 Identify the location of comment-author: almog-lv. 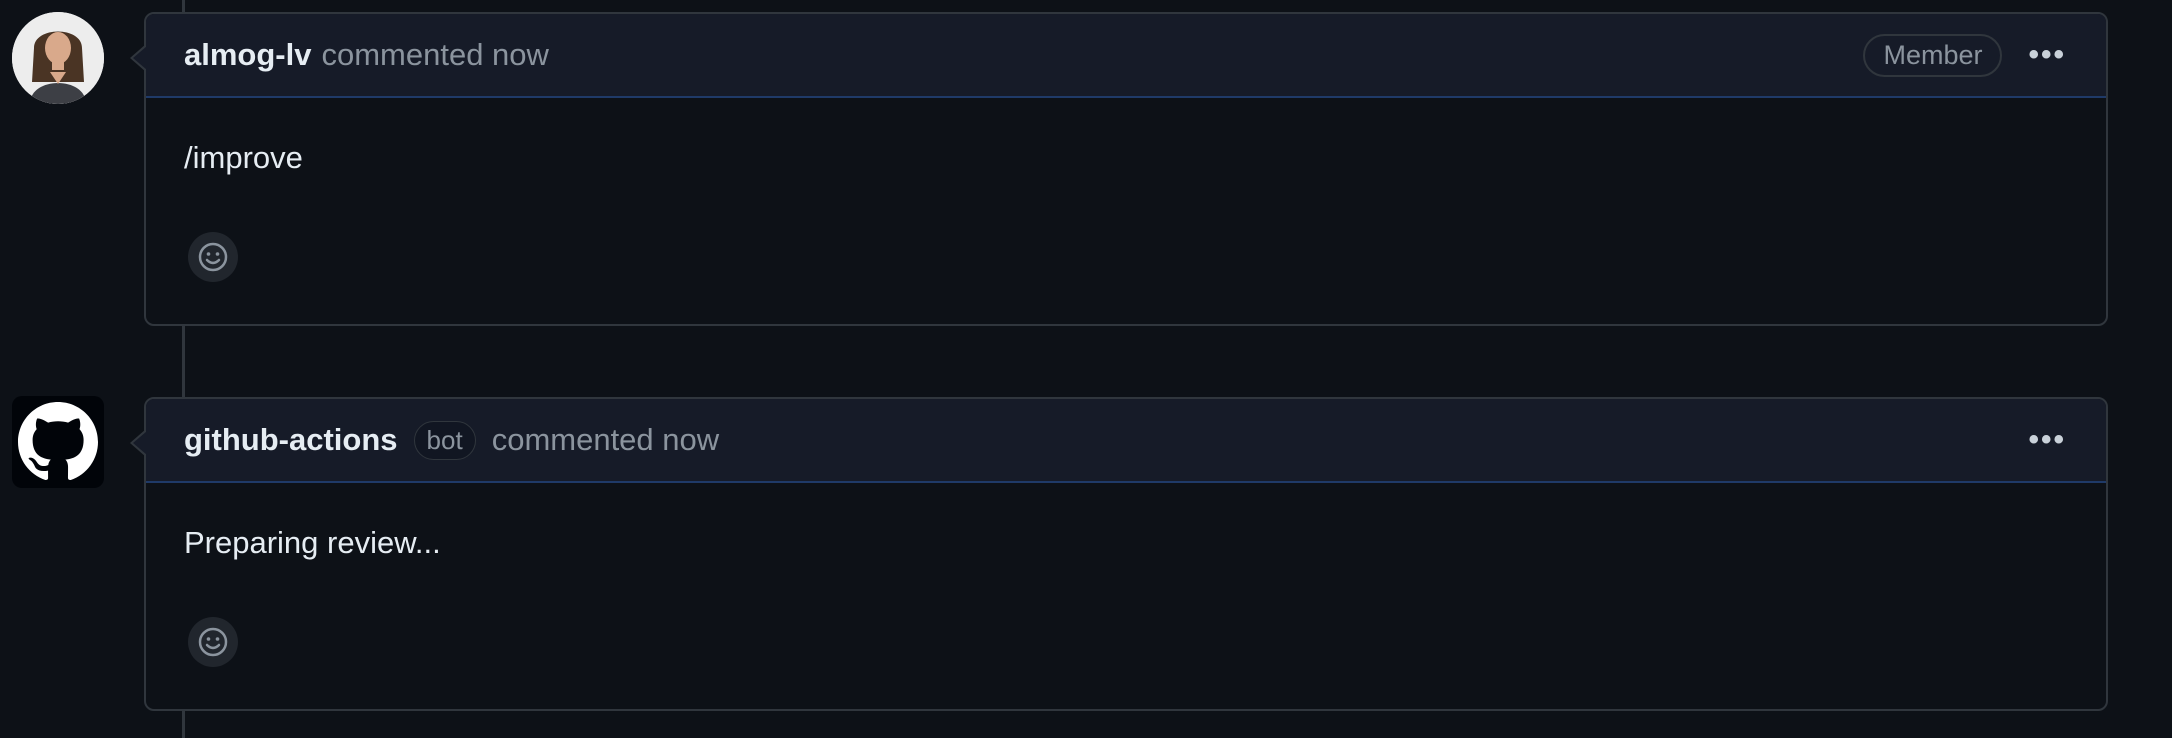
(247, 55).